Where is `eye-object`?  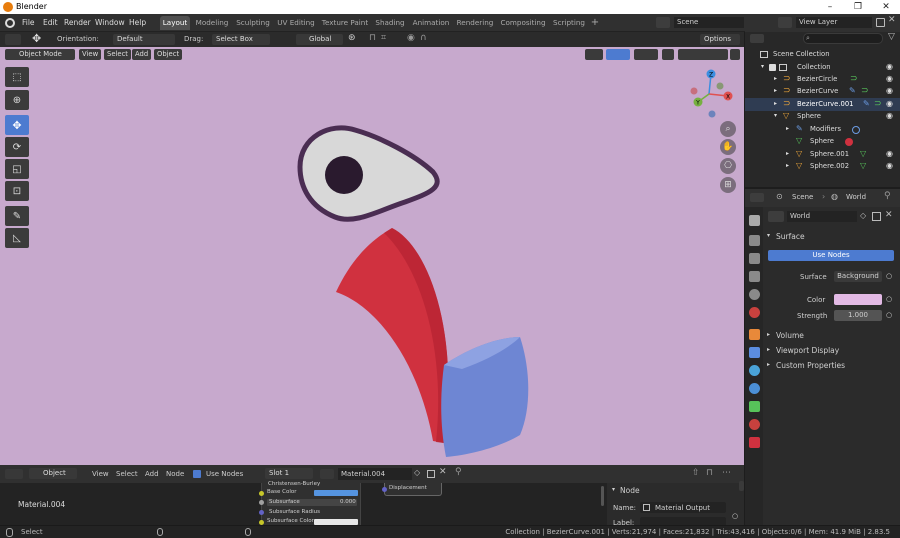
eye-object is located at coordinates (368, 173).